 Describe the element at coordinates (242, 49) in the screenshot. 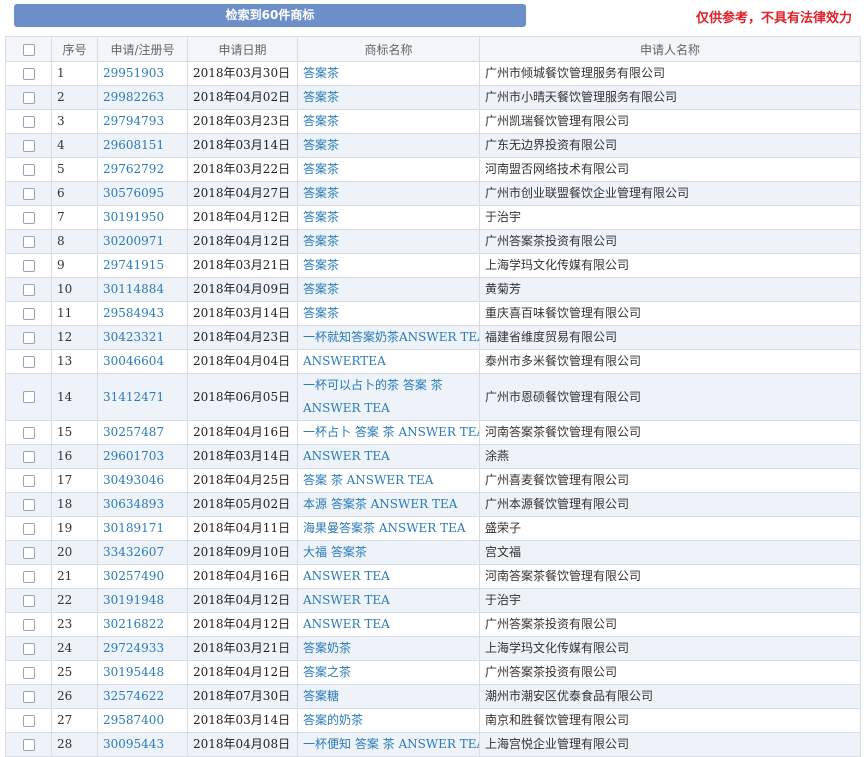

I see `column-header-date: 申请日期` at that location.